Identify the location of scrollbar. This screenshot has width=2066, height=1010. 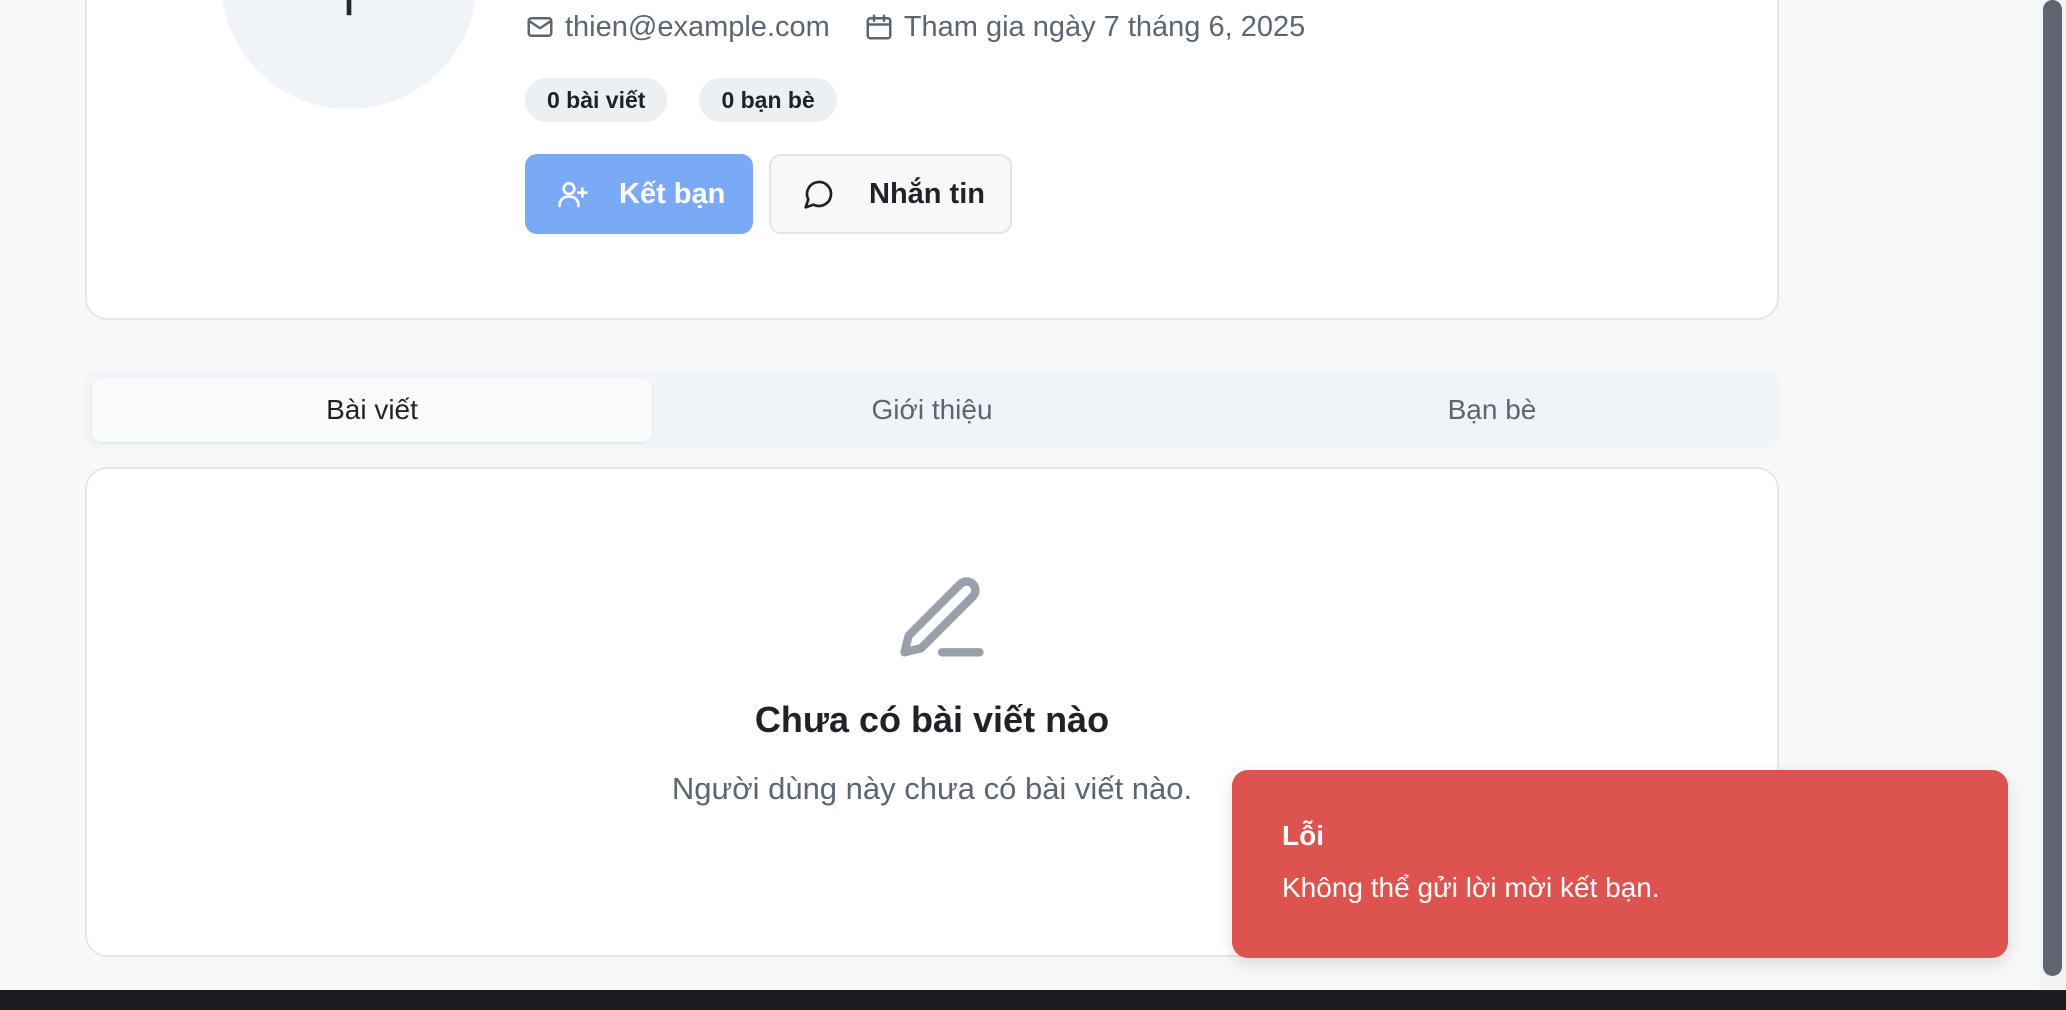
(2052, 495).